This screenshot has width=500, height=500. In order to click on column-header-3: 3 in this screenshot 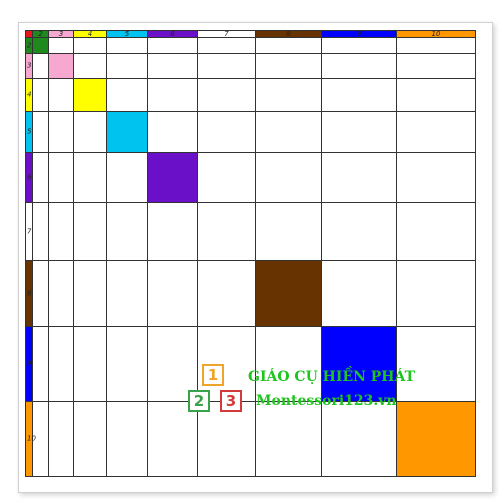, I will do `click(61, 34)`.